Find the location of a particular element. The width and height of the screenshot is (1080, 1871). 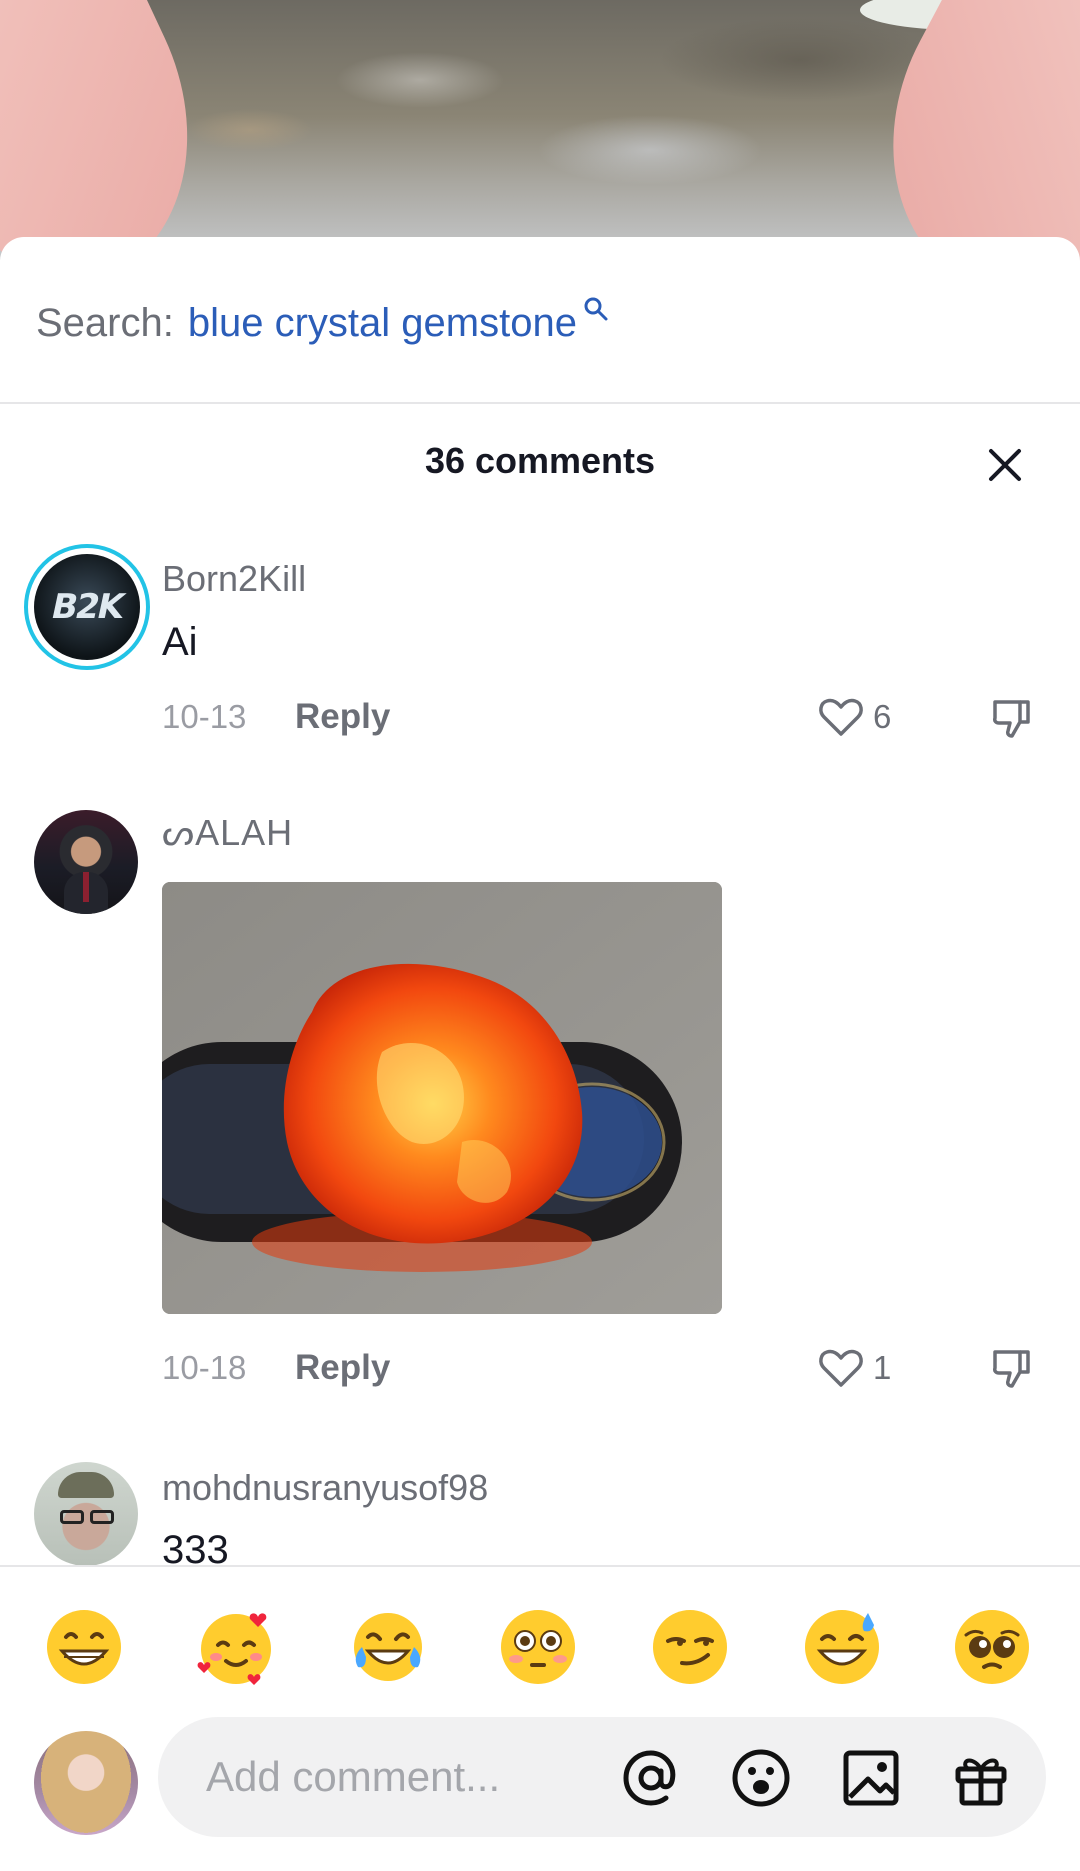

sweat-smile-emoji-icon is located at coordinates (842, 1647).